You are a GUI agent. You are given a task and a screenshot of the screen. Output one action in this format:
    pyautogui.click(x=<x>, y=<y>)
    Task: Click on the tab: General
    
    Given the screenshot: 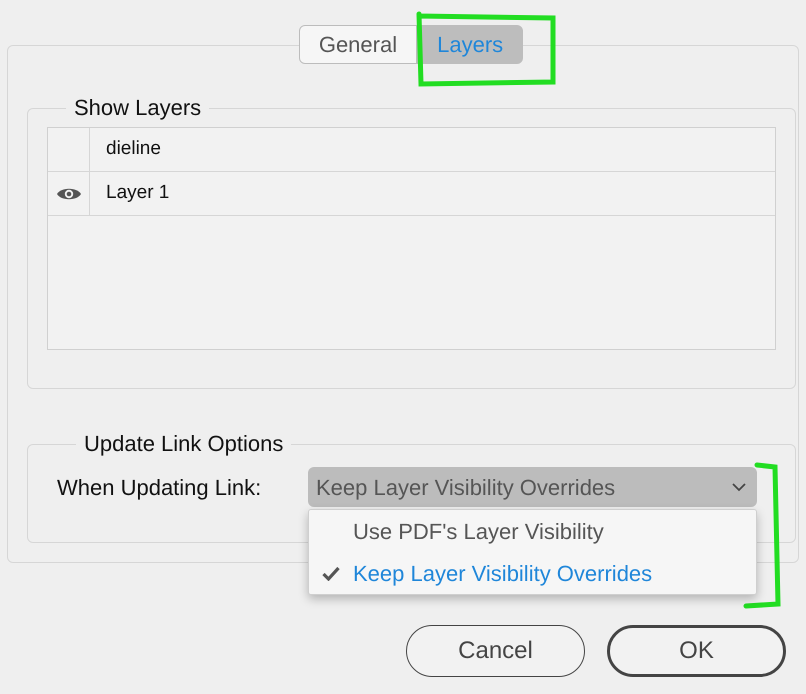 What is the action you would take?
    pyautogui.click(x=358, y=44)
    